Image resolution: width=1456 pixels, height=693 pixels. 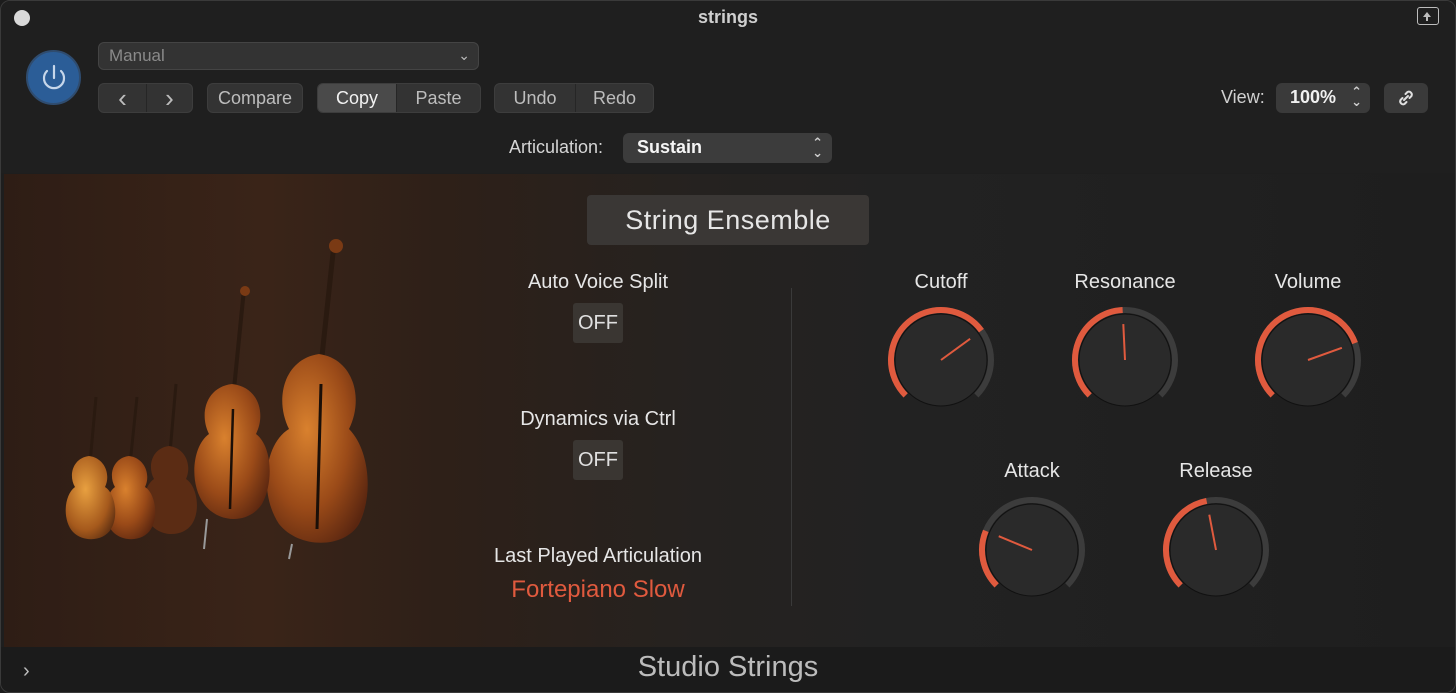 What do you see at coordinates (1125, 282) in the screenshot?
I see `resonance-label: Resonance` at bounding box center [1125, 282].